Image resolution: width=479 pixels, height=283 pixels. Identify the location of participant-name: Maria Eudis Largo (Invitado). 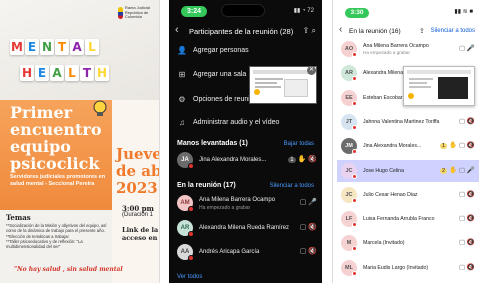
(396, 267).